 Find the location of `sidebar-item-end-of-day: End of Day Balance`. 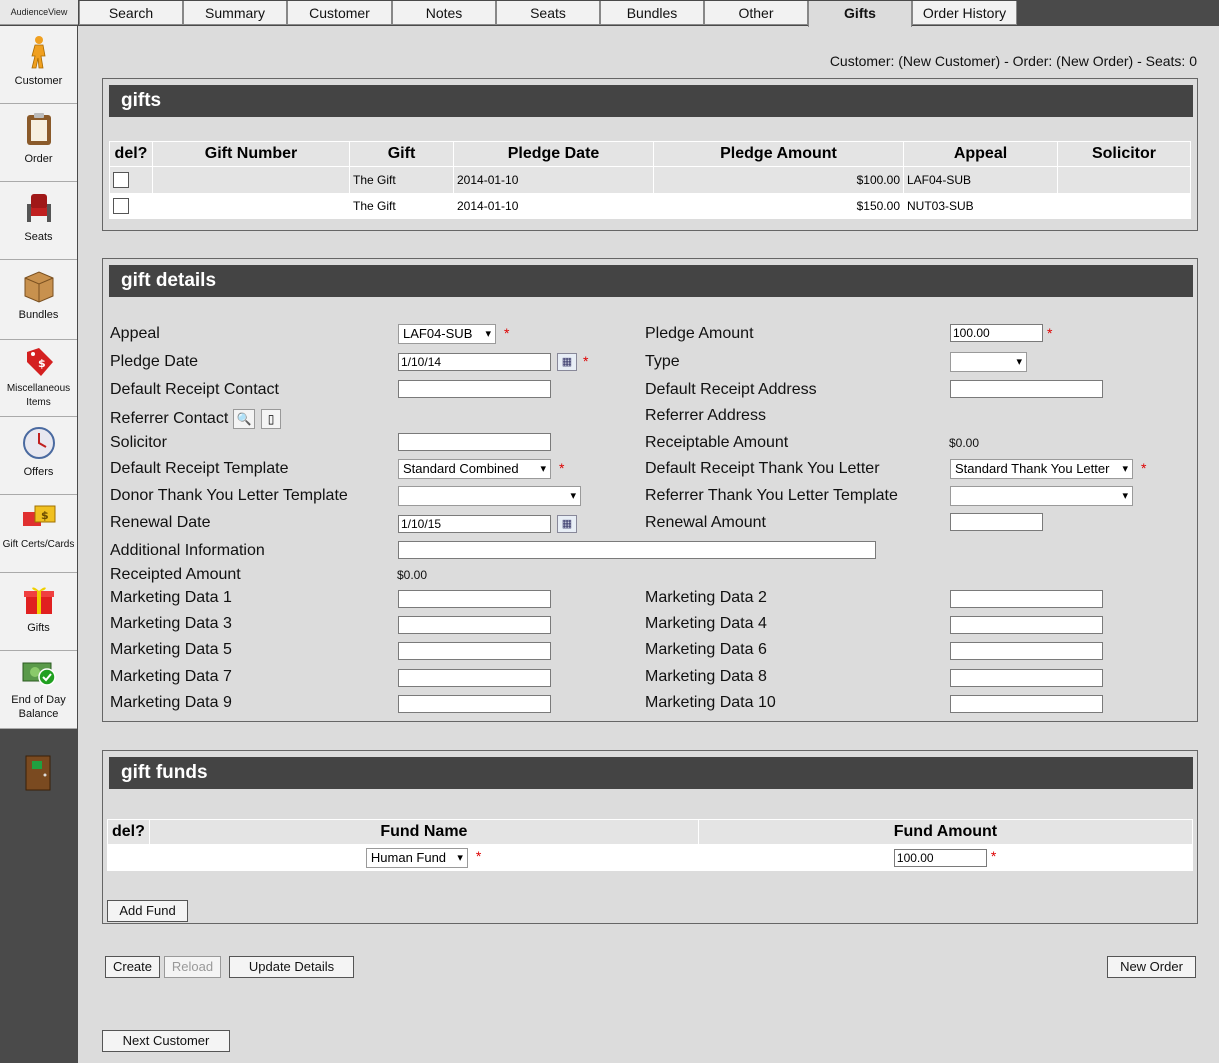

sidebar-item-end-of-day: End of Day Balance is located at coordinates (38, 690).